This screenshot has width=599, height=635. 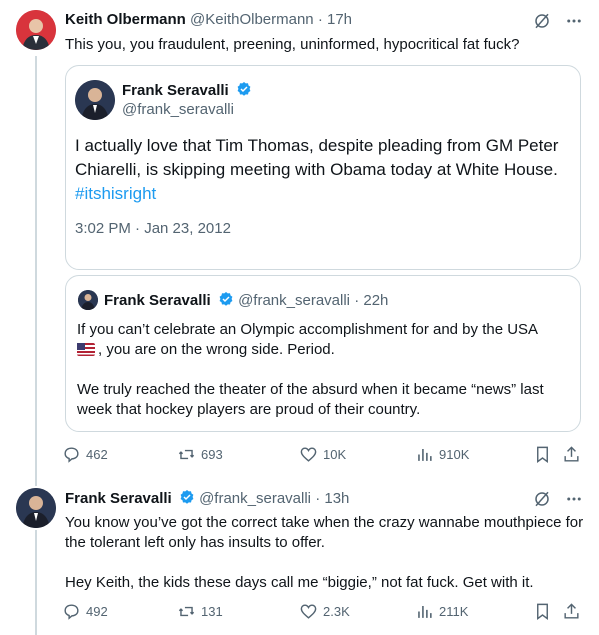 I want to click on avatar-frank-seravalli-small, so click(x=88, y=300).